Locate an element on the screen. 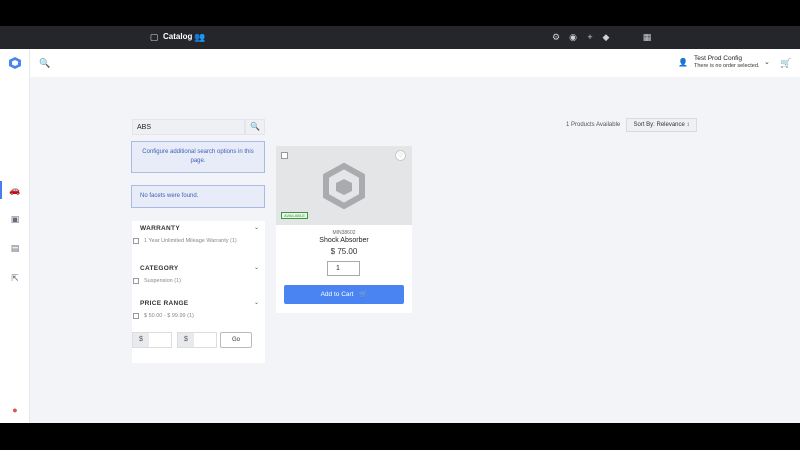  left-rail: 🚗 ▣ ▤ ⇱ ● is located at coordinates (15, 236).